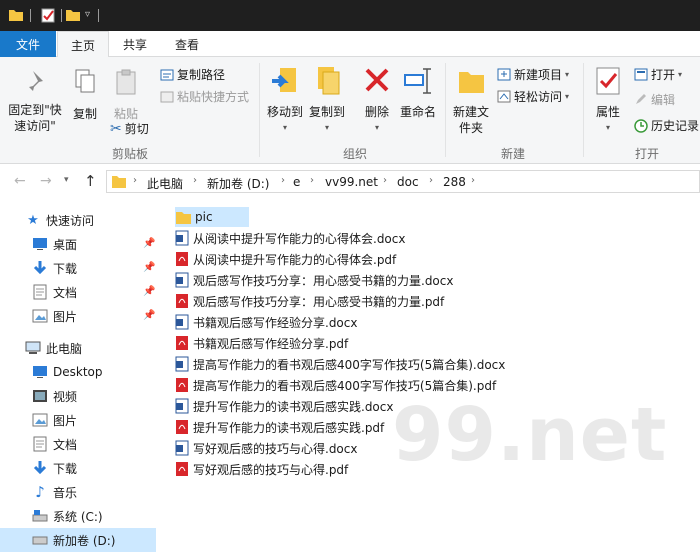 Image resolution: width=700 pixels, height=552 pixels. I want to click on history-button: 历史记录, so click(666, 125).